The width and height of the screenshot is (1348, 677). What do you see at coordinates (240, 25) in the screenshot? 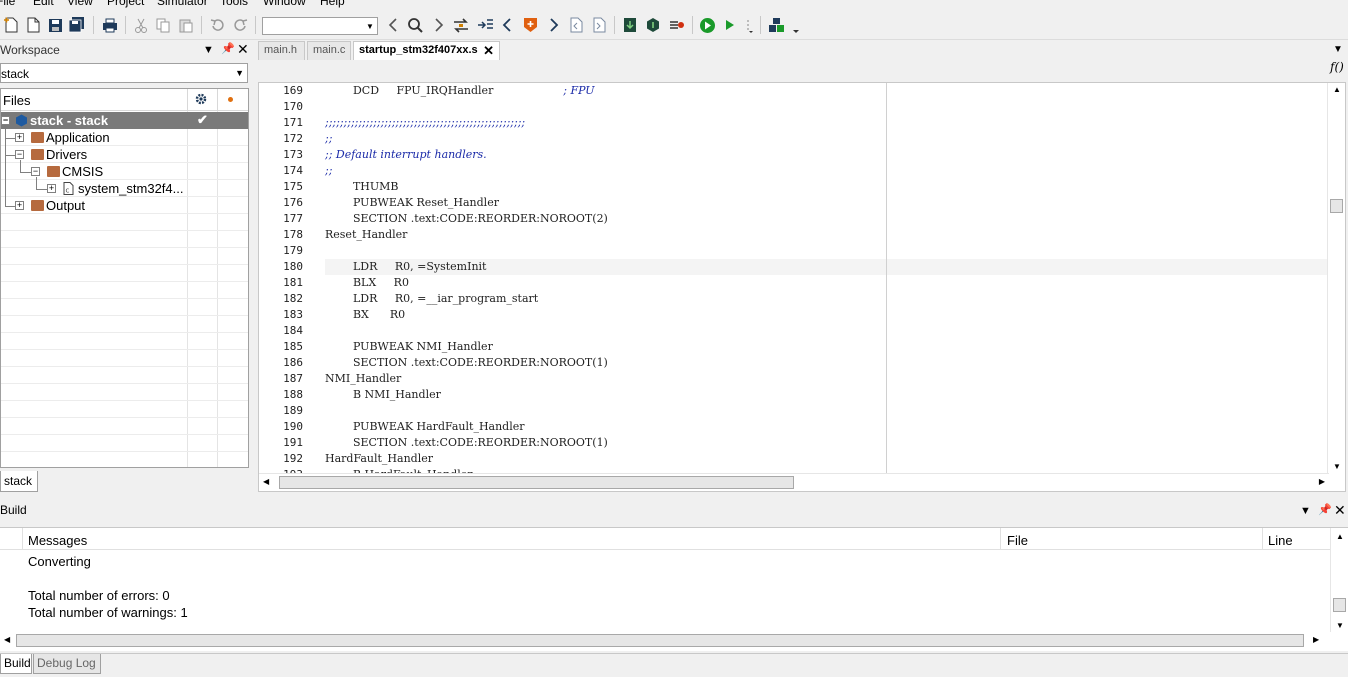
I see `redo-icon` at bounding box center [240, 25].